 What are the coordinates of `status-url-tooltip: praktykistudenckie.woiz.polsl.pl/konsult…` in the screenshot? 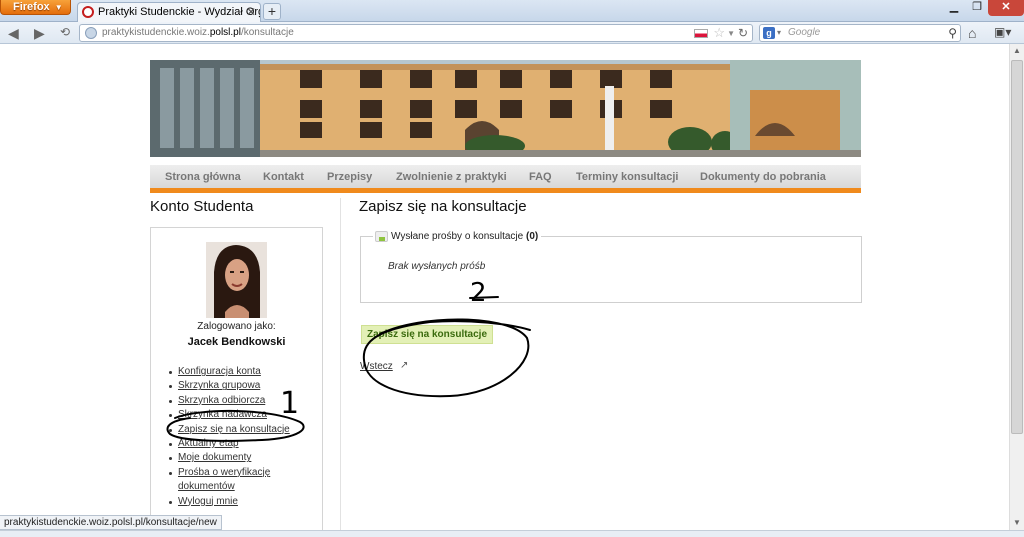 It's located at (111, 522).